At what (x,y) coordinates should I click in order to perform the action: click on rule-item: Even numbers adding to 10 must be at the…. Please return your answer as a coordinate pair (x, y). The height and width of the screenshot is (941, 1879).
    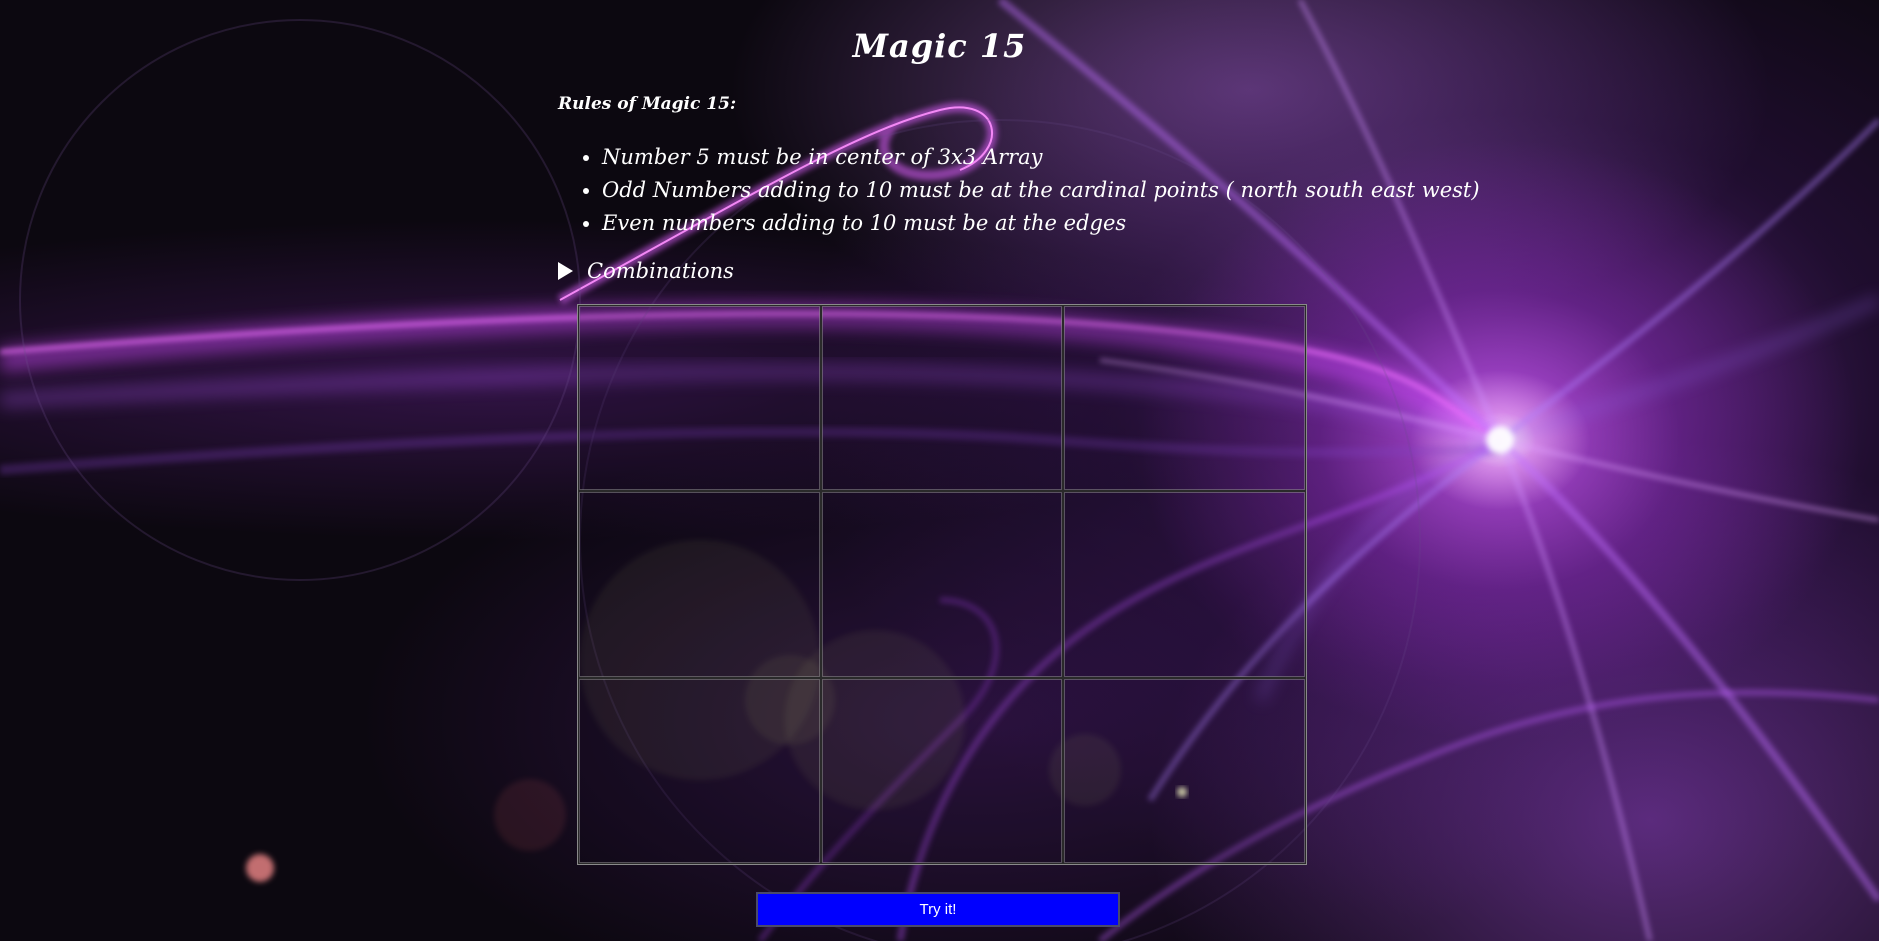
    Looking at the image, I should click on (1041, 223).